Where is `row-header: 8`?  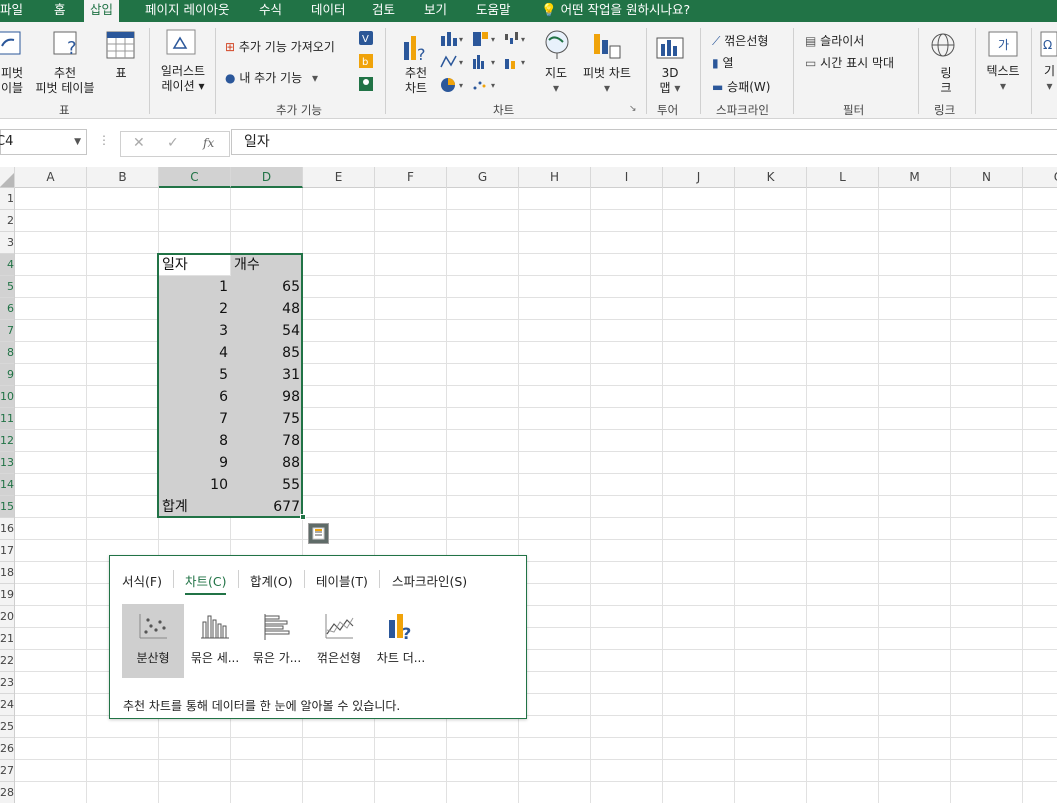
row-header: 8 is located at coordinates (7, 353).